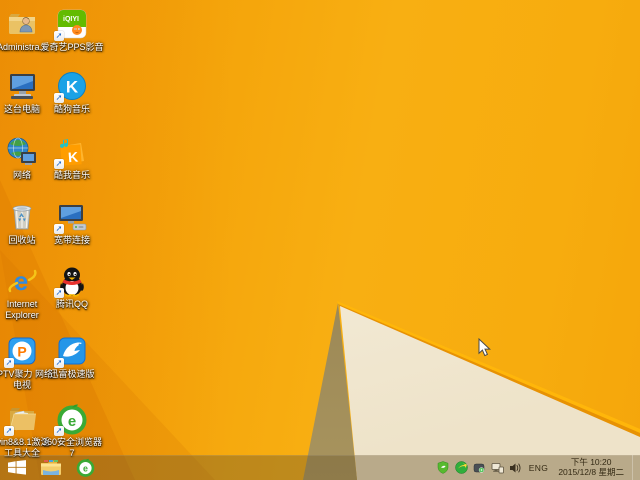  What do you see at coordinates (71, 351) in the screenshot?
I see `xunlei-bird-icon: ➚` at bounding box center [71, 351].